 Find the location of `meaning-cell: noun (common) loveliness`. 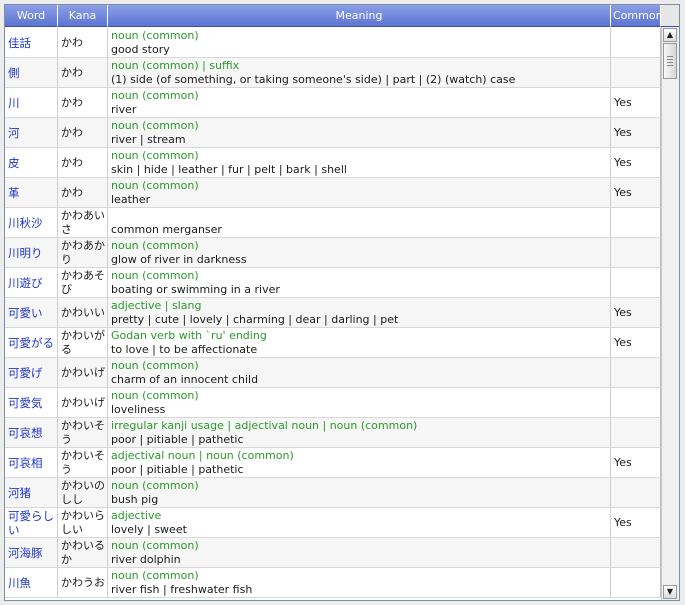

meaning-cell: noun (common) loveliness is located at coordinates (359, 402).